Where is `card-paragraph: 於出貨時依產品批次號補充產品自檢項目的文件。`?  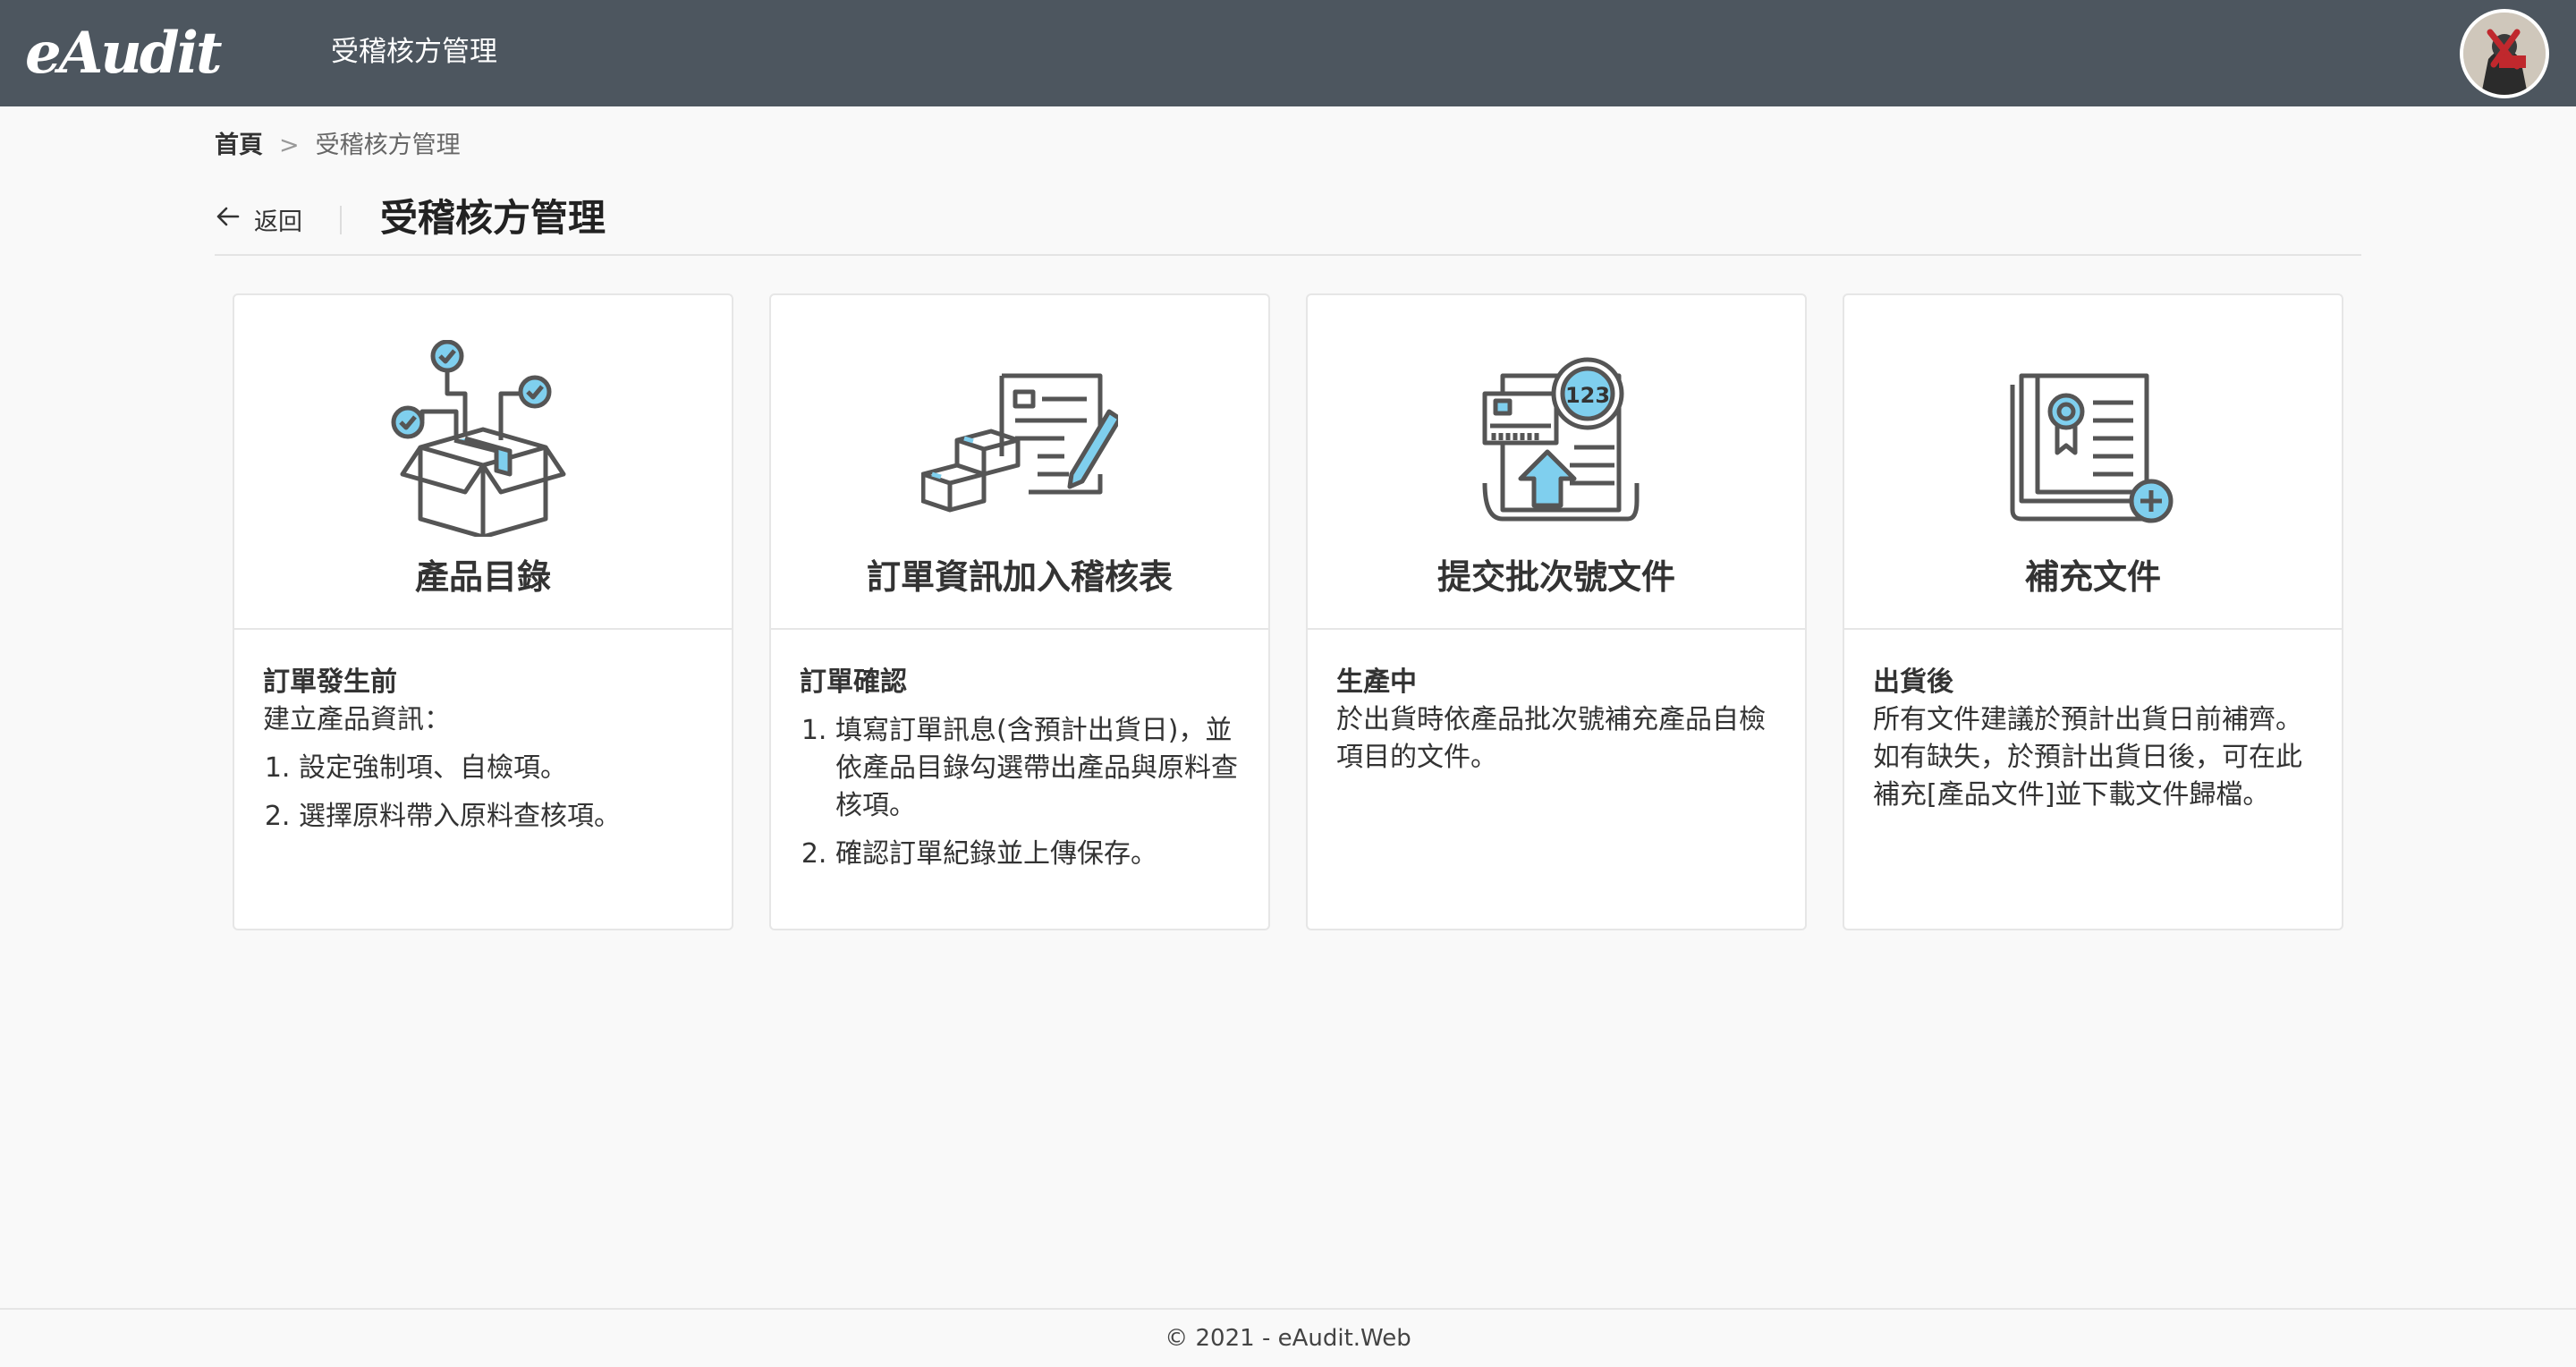
card-paragraph: 於出貨時依產品批次號補充產品自檢項目的文件。 is located at coordinates (1551, 738).